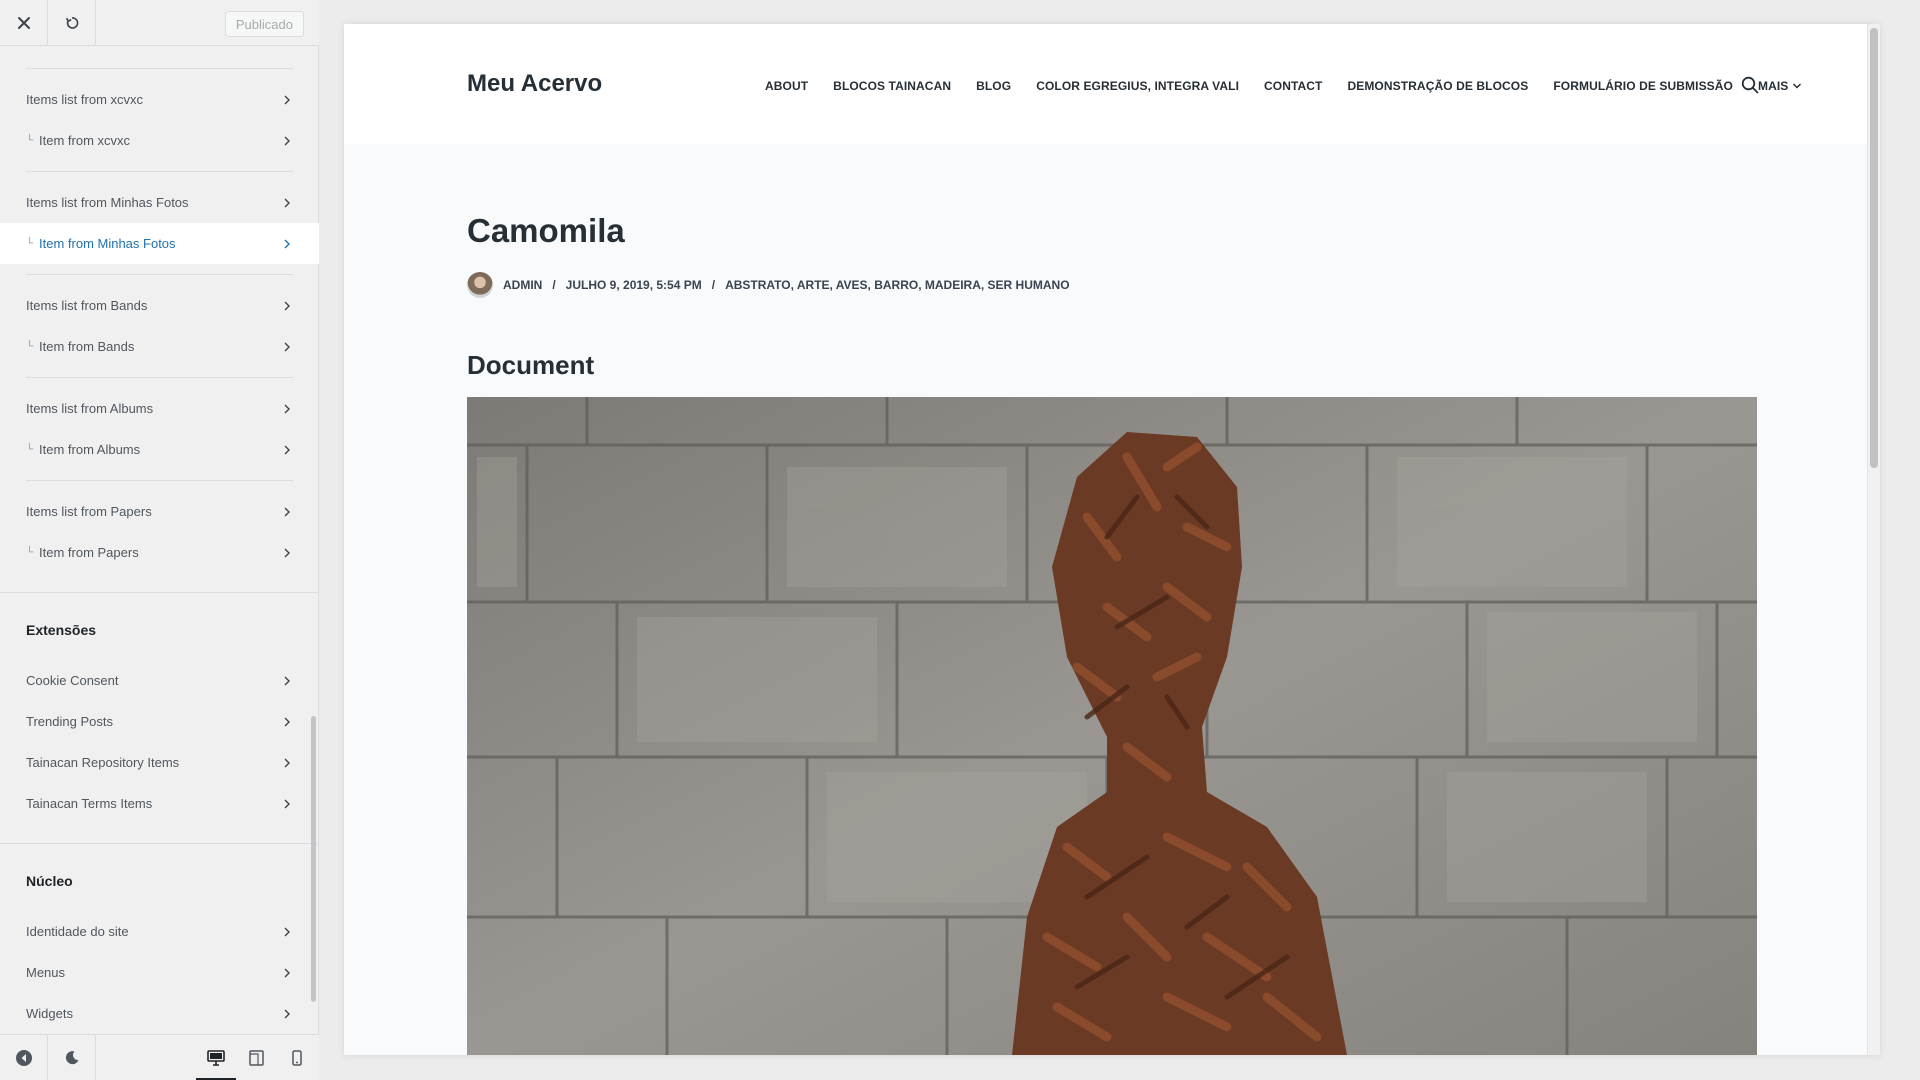  Describe the element at coordinates (522, 285) in the screenshot. I see `post-author: ADMIN` at that location.